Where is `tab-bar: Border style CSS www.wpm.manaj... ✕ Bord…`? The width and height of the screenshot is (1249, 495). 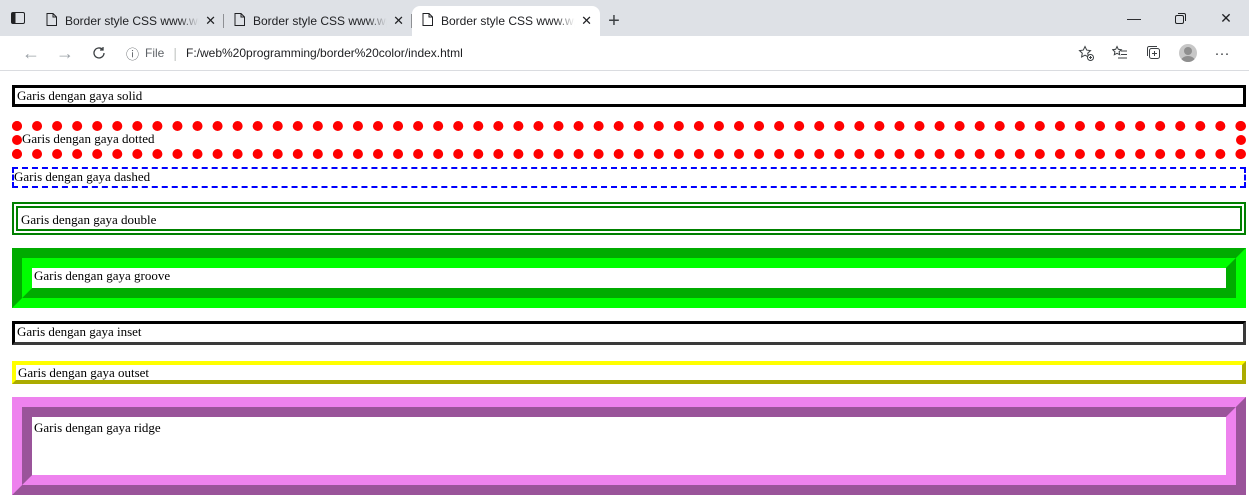 tab-bar: Border style CSS www.wpm.manaj... ✕ Bord… is located at coordinates (624, 18).